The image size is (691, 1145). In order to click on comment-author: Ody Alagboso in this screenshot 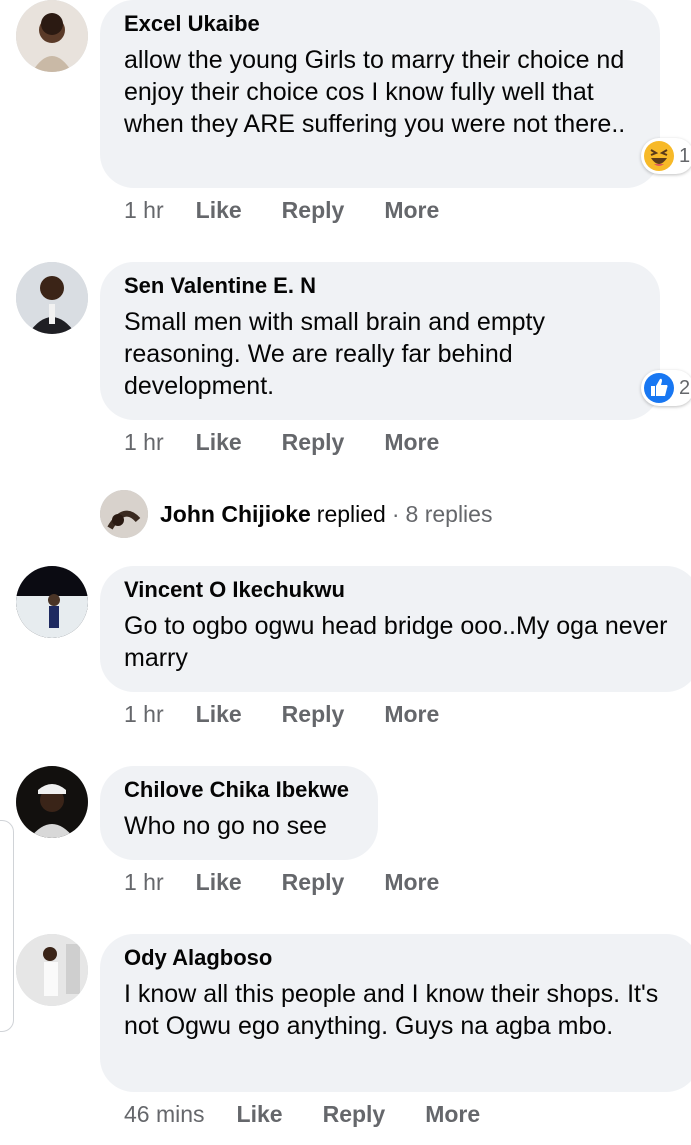, I will do `click(400, 958)`.